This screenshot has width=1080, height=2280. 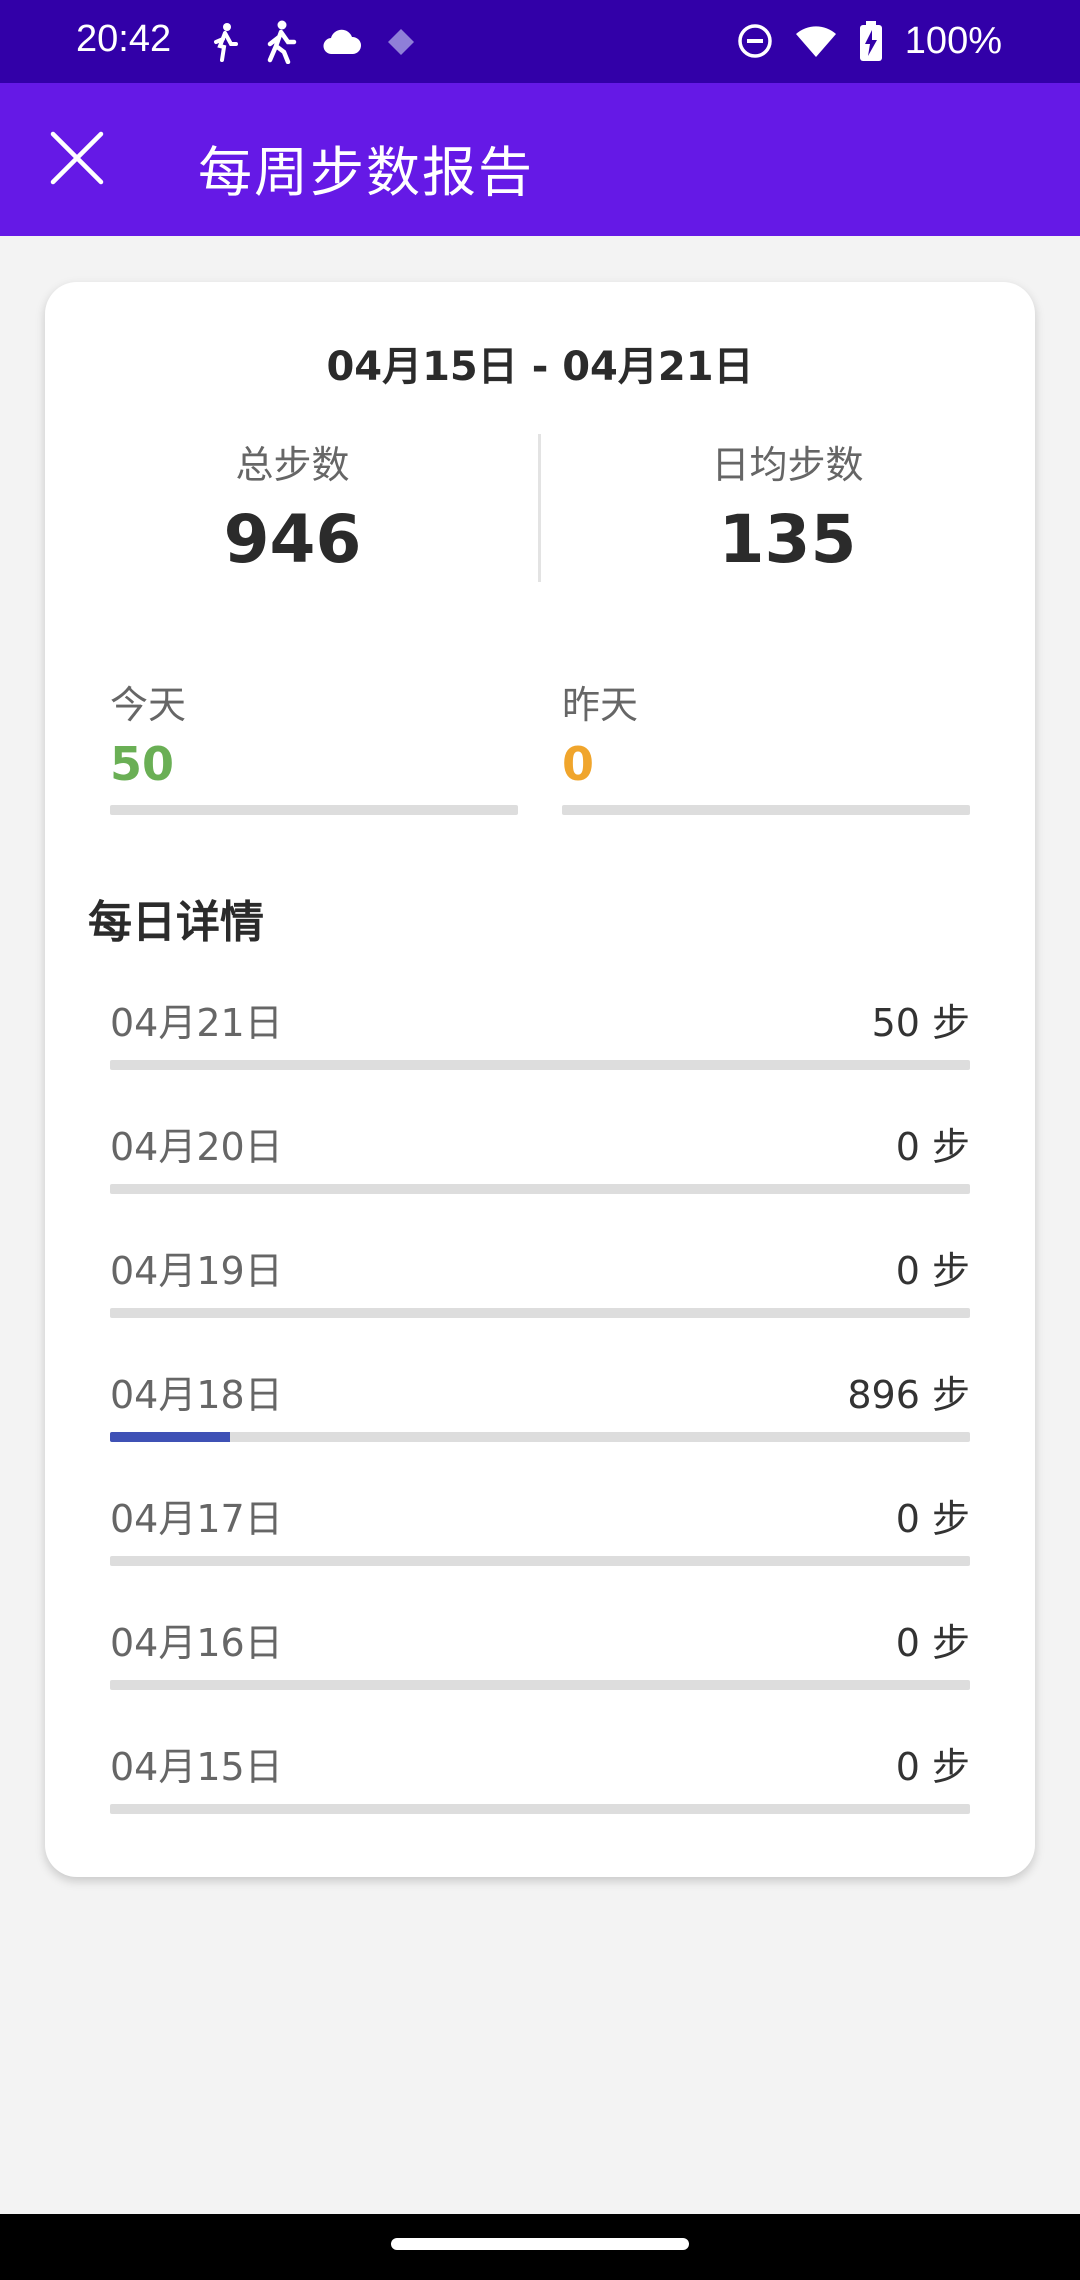 What do you see at coordinates (281, 42) in the screenshot?
I see `hike-icon` at bounding box center [281, 42].